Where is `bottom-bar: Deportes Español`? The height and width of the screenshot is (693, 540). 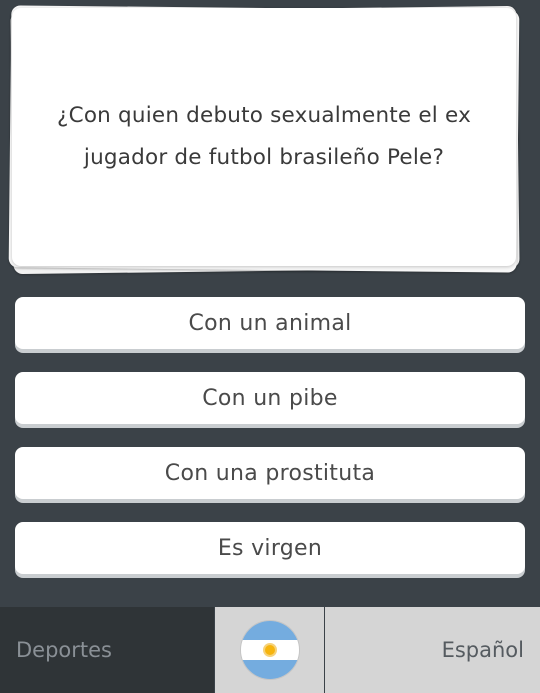
bottom-bar: Deportes Español is located at coordinates (270, 650).